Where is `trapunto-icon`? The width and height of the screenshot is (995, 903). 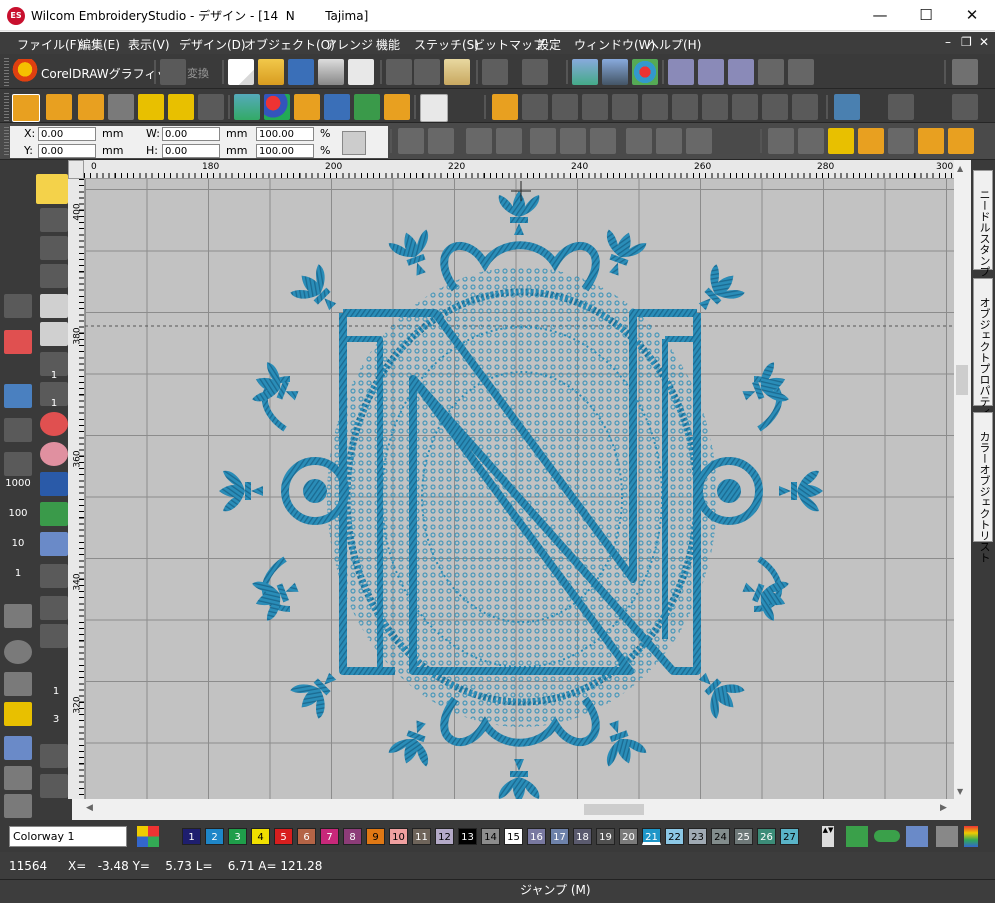
trapunto-icon is located at coordinates (775, 107).